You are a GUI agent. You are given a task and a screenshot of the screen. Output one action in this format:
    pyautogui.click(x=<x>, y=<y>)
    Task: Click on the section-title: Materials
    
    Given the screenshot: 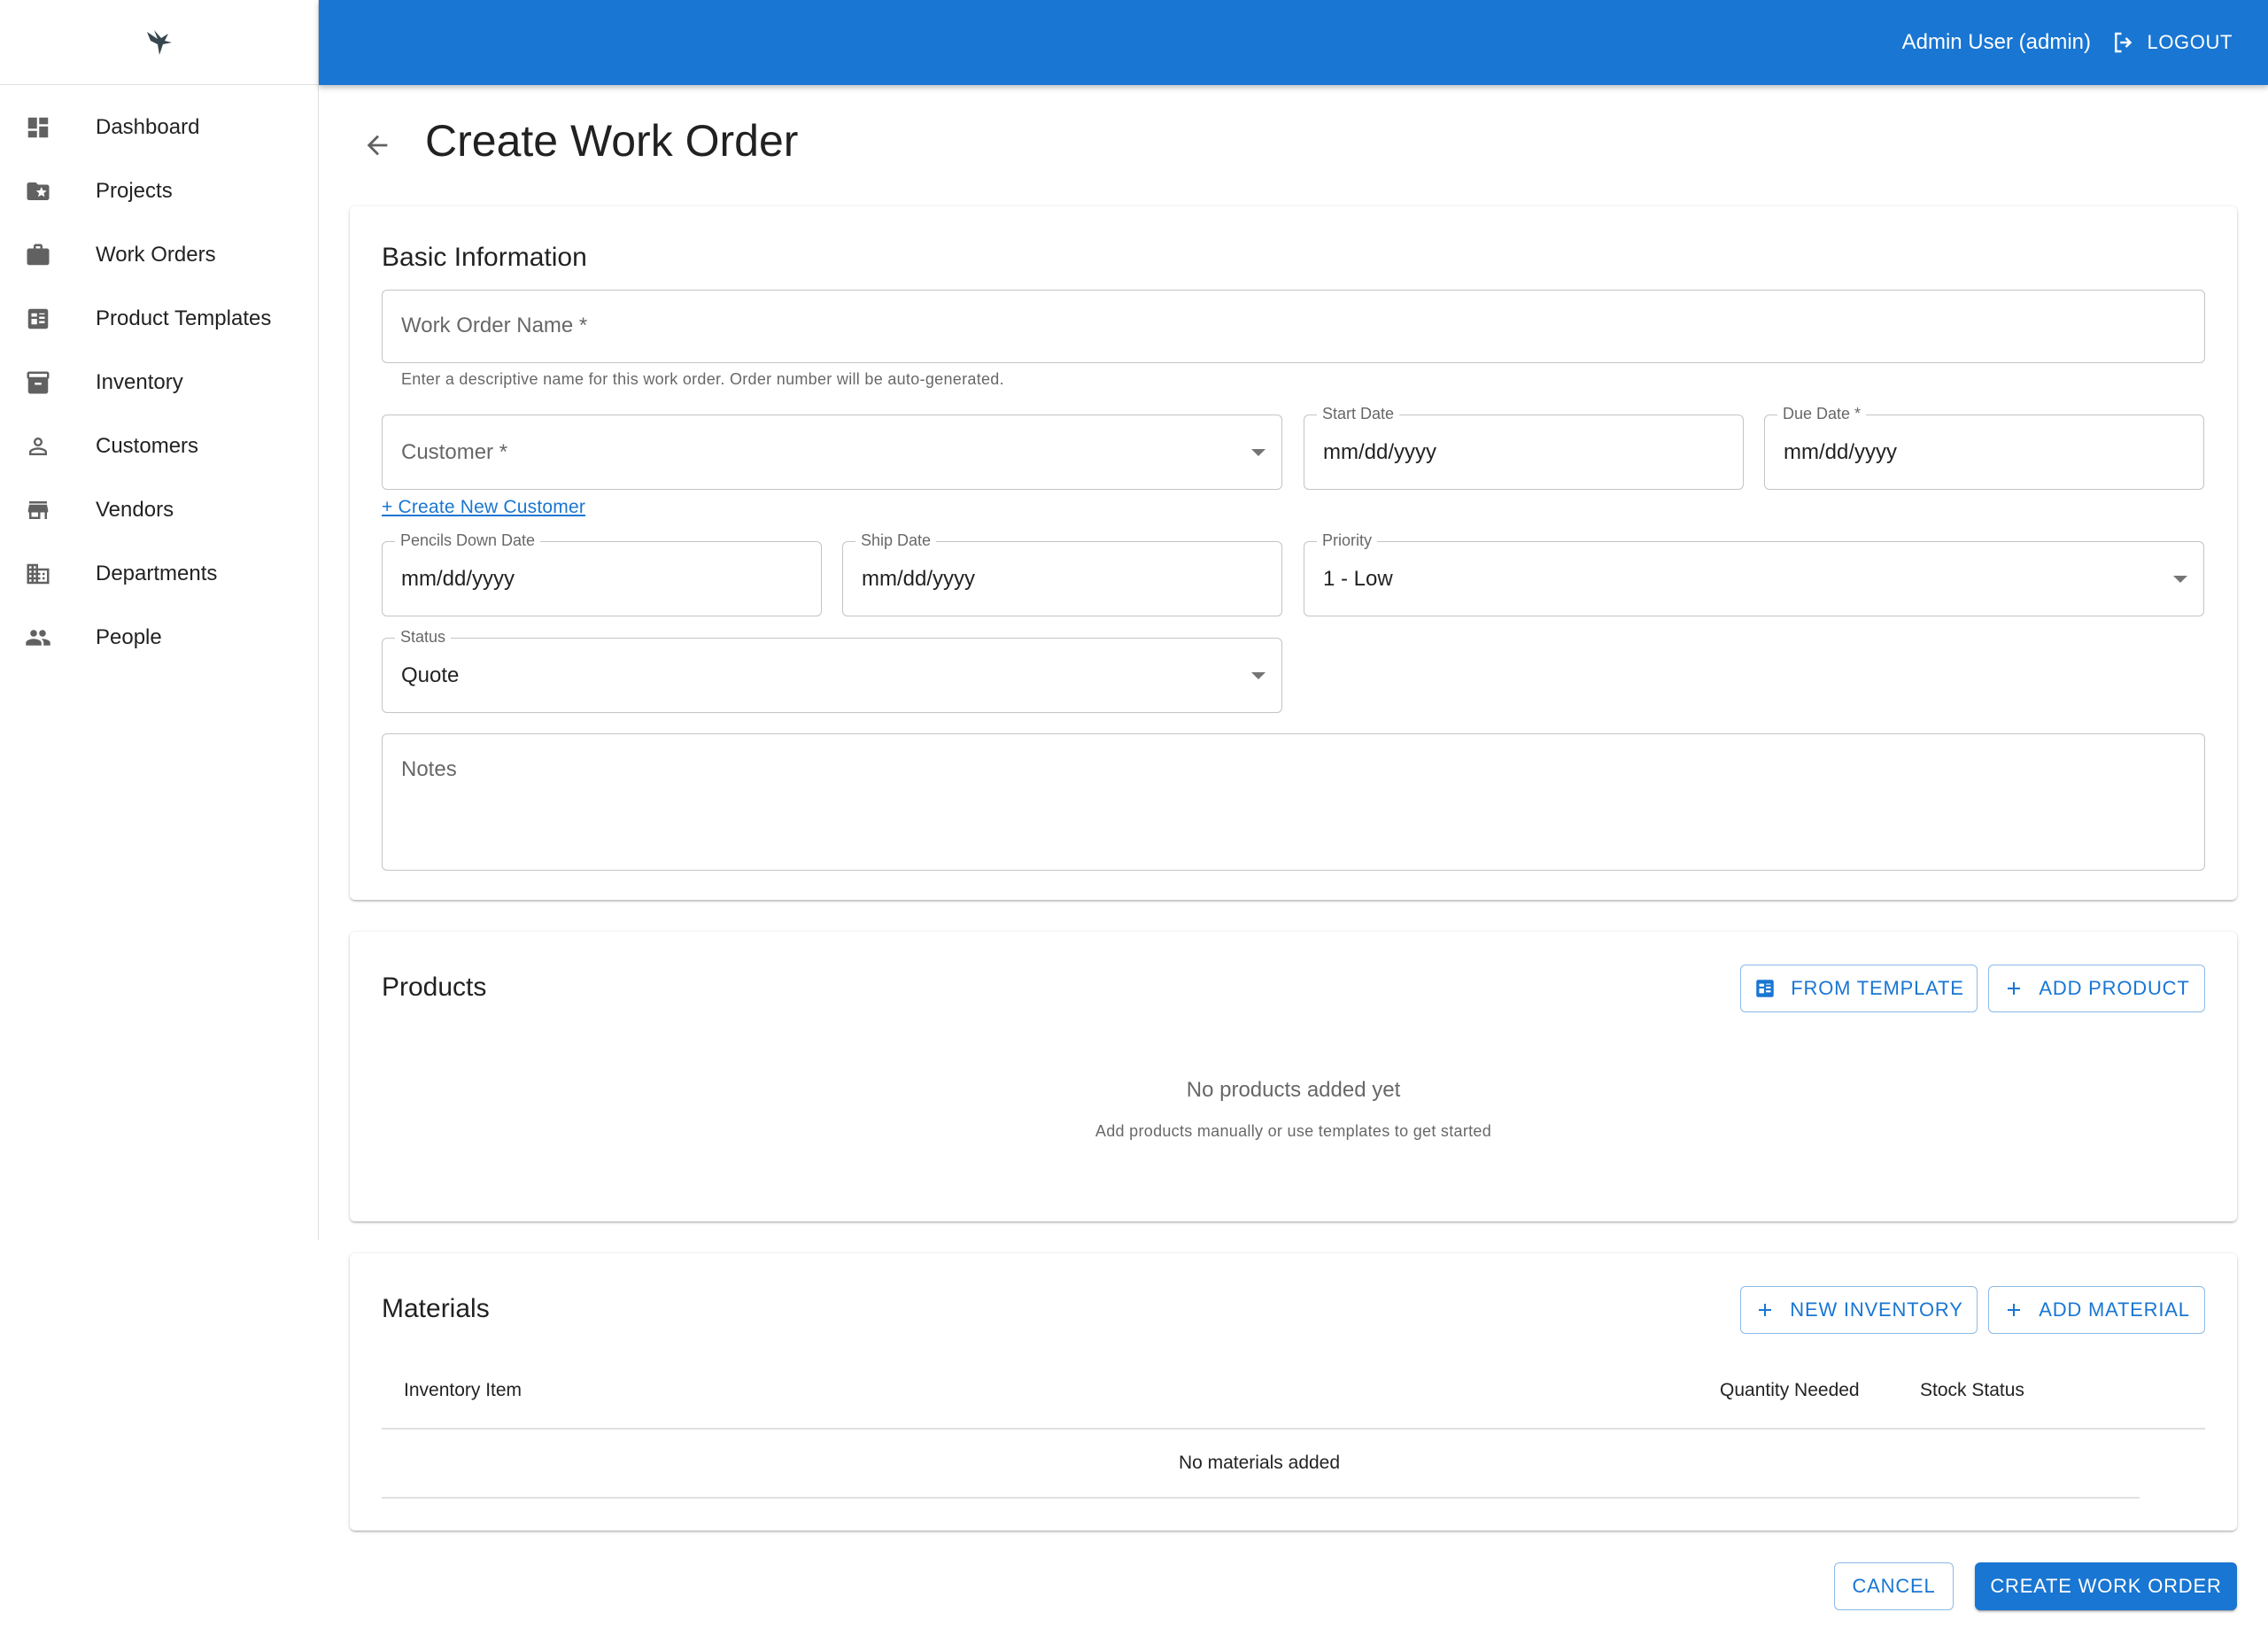 What is the action you would take?
    pyautogui.click(x=436, y=1308)
    